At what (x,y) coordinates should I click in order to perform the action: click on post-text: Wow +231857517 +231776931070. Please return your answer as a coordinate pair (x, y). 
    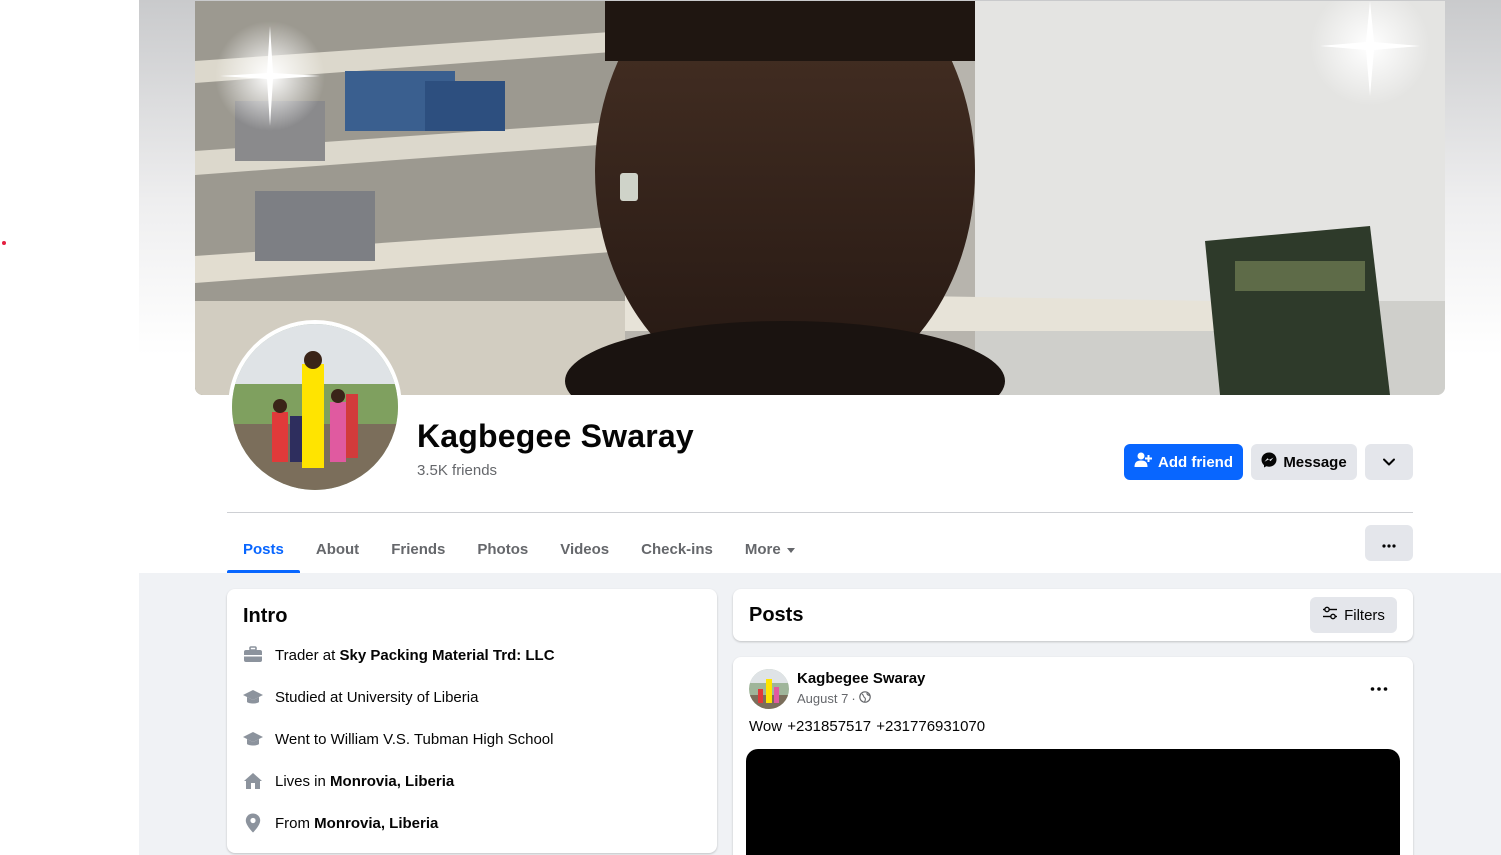
    Looking at the image, I should click on (867, 726).